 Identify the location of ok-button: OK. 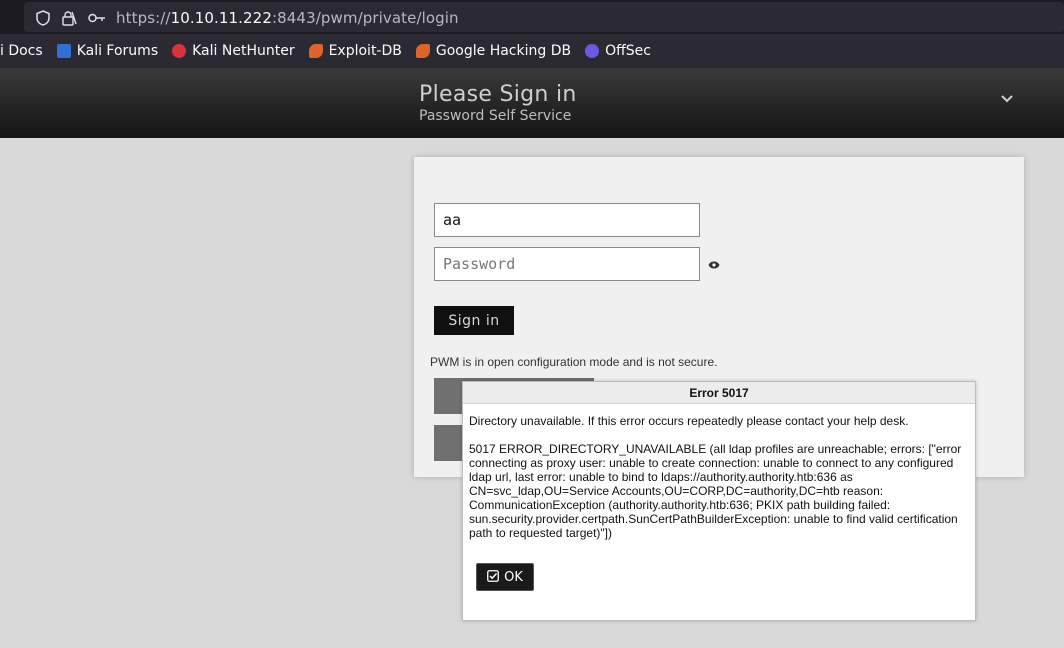
(505, 577).